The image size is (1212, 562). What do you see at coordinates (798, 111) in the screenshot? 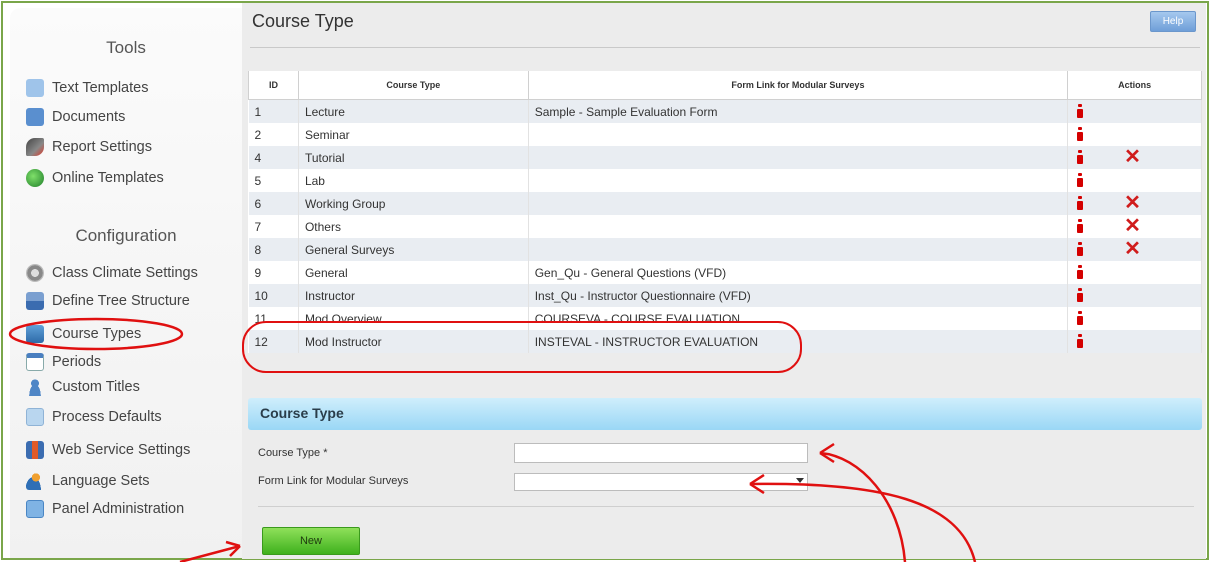
I see `cell-form-link: Sample - Sample Evaluation Form` at bounding box center [798, 111].